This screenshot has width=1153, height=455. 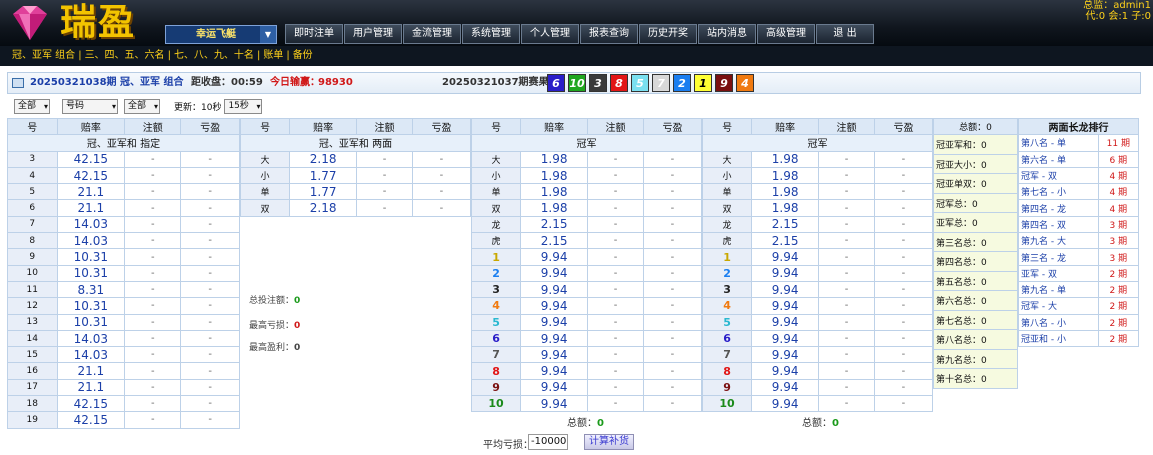 I want to click on subnav-item: 备份, so click(x=303, y=55).